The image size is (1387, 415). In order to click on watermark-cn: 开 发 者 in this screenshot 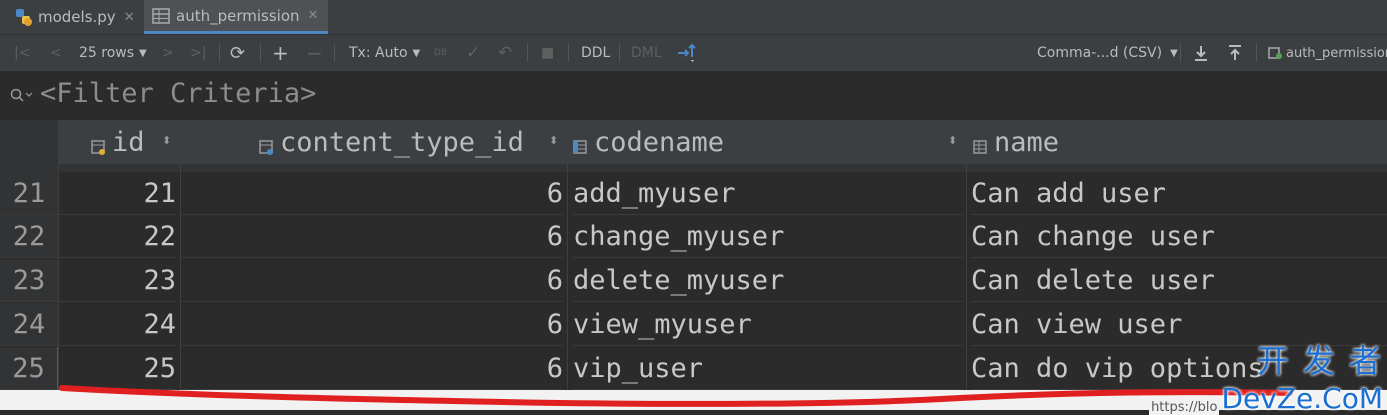, I will do `click(1319, 361)`.